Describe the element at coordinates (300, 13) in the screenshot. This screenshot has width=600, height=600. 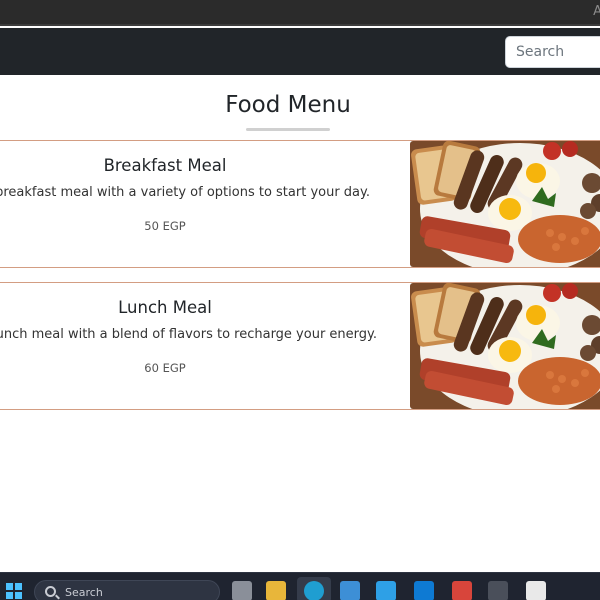
I see `browser-chrome: A` at that location.